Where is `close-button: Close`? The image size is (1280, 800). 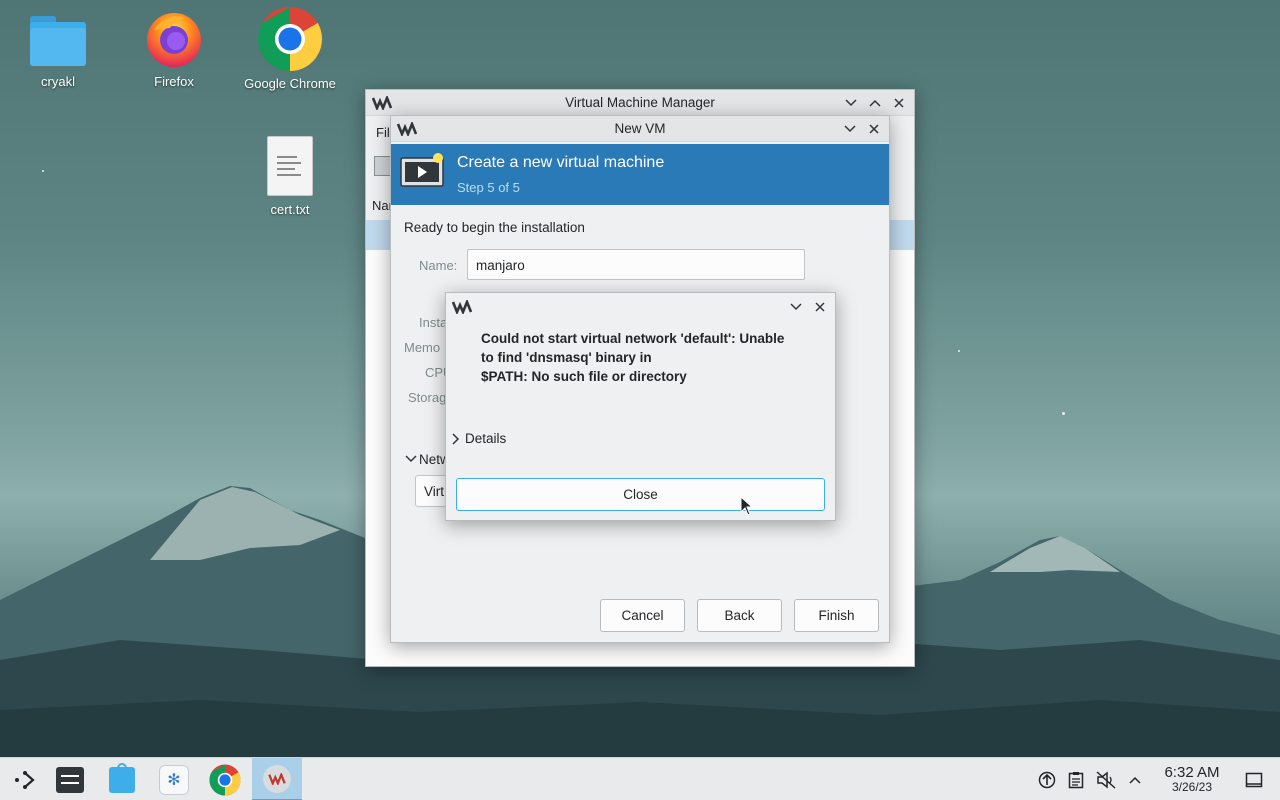
close-button: Close is located at coordinates (640, 494).